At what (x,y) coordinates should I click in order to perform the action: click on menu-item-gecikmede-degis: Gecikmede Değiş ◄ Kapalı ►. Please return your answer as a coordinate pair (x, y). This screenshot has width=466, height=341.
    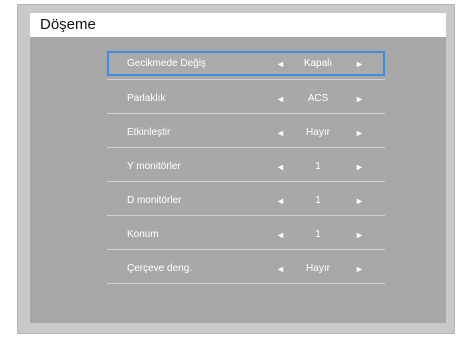
    Looking at the image, I should click on (246, 63).